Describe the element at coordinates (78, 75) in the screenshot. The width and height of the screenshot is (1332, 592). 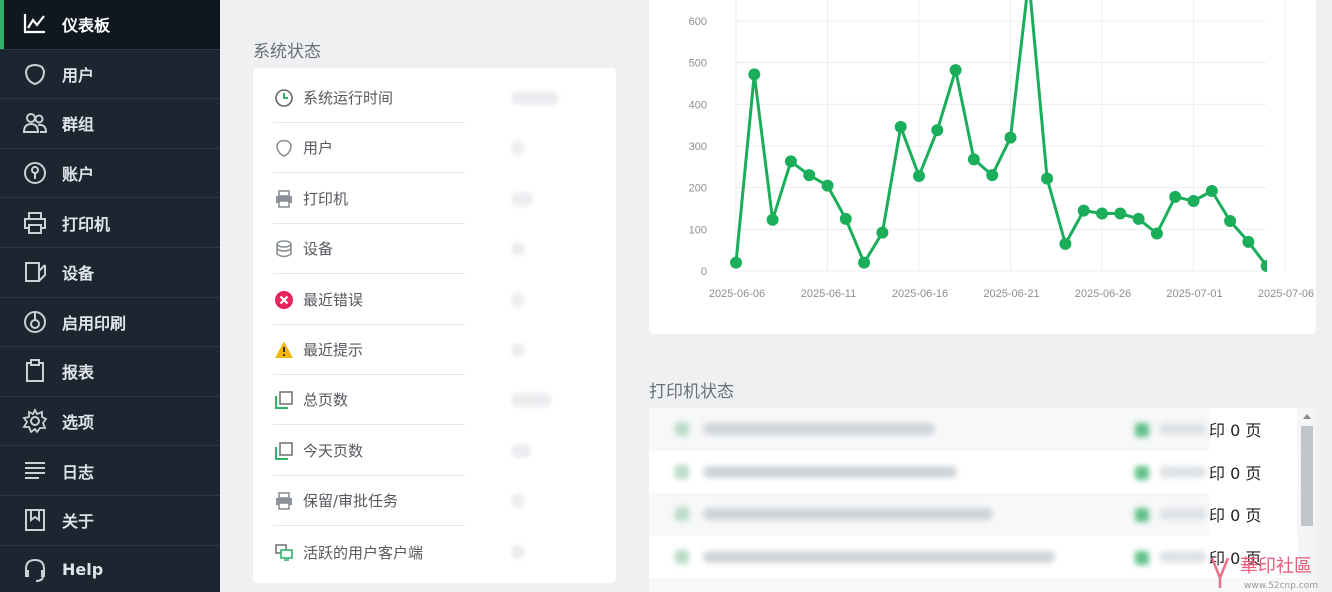
I see `sidebar-item-label: 用户` at that location.